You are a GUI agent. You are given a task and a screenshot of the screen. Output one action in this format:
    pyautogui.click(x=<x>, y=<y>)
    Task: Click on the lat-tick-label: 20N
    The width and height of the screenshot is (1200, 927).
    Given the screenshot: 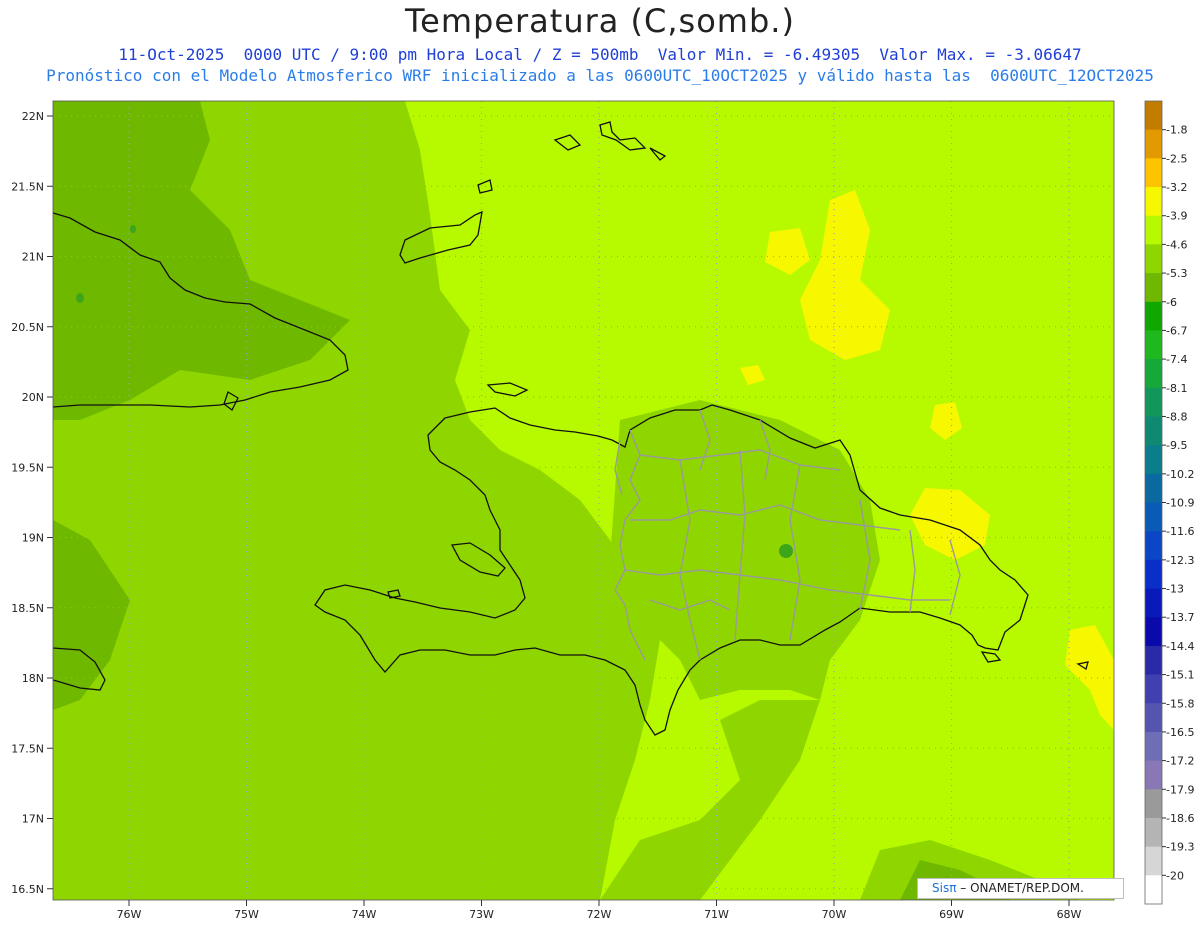 What is the action you would take?
    pyautogui.click(x=33, y=397)
    